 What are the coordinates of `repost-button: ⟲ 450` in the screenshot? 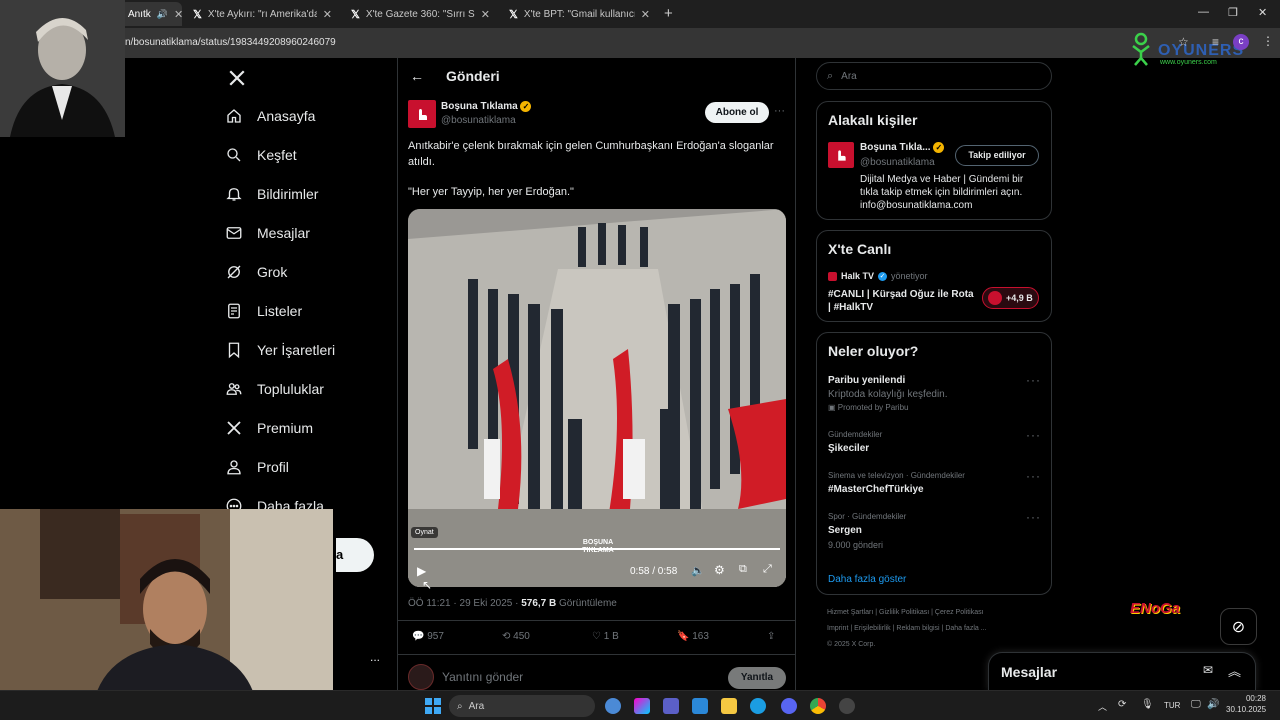 It's located at (547, 636).